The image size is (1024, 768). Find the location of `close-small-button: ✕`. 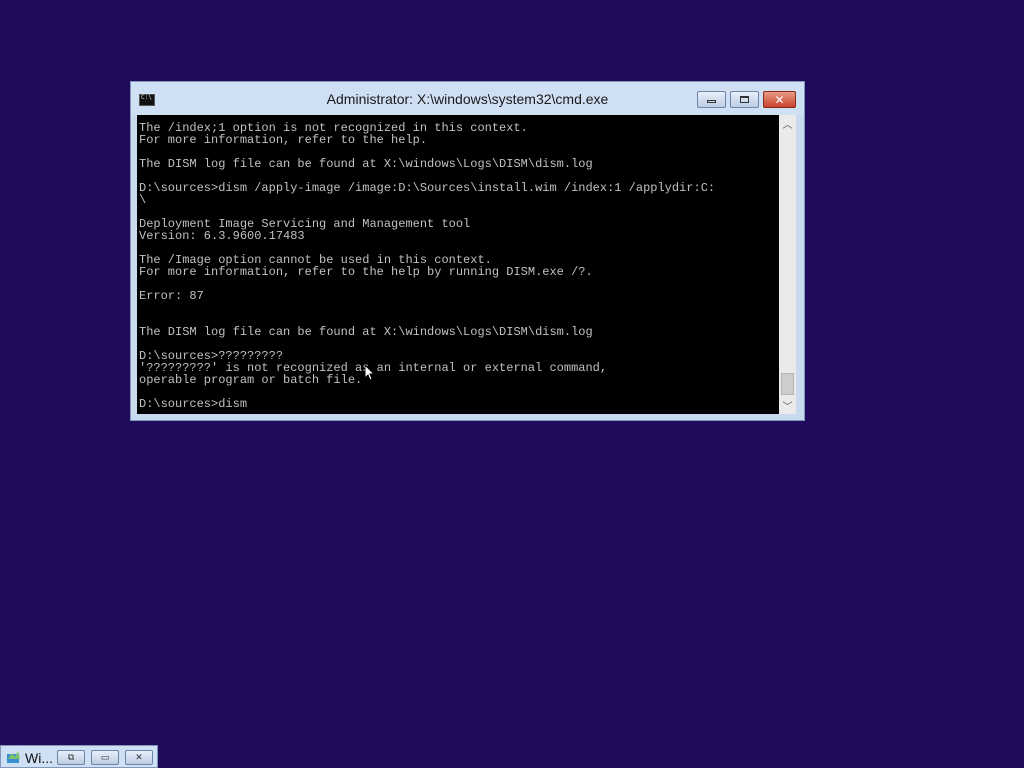

close-small-button: ✕ is located at coordinates (139, 757).